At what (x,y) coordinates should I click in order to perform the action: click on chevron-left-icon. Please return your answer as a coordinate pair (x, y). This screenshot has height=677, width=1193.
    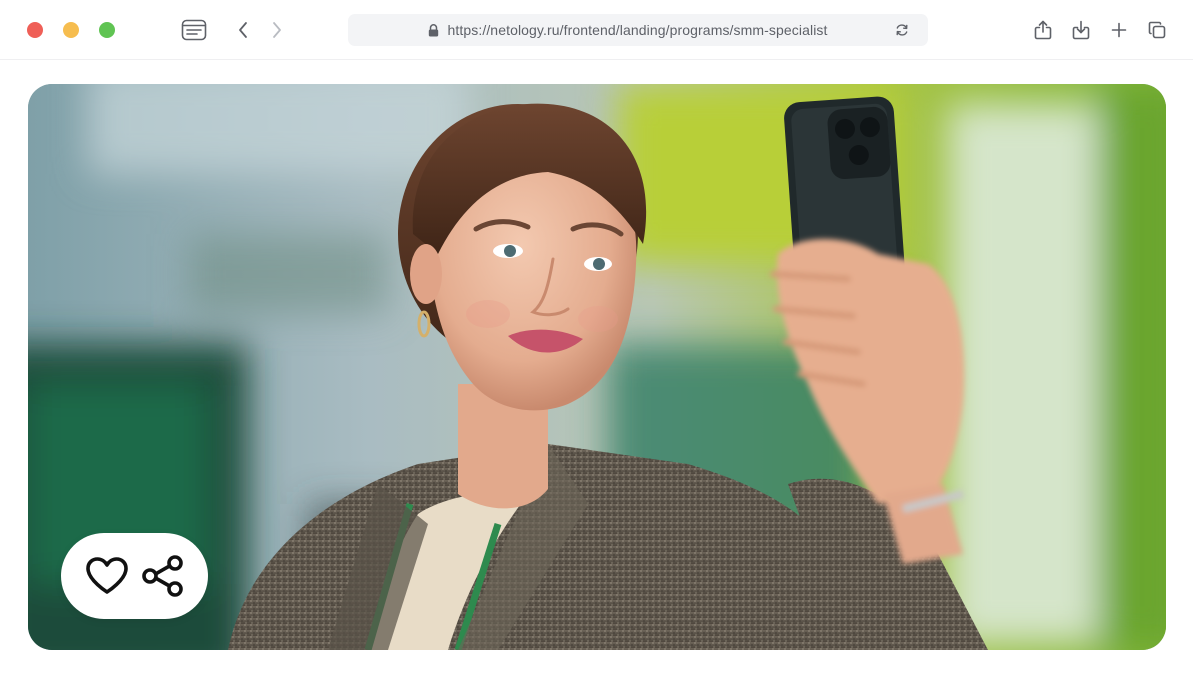
    Looking at the image, I should click on (243, 30).